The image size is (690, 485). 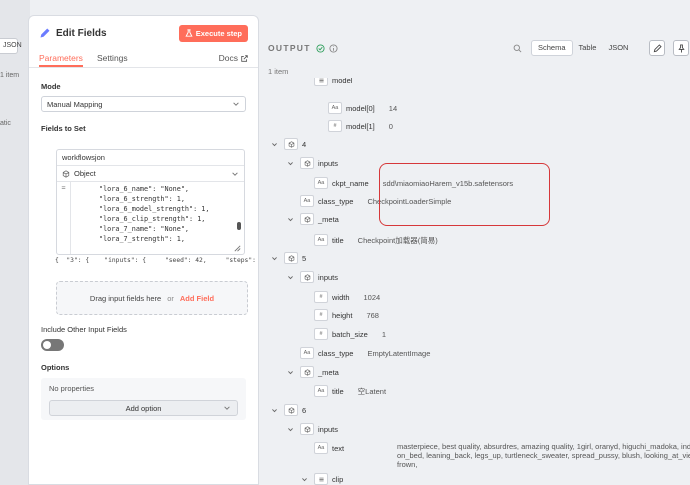 I want to click on schema-key: width, so click(x=341, y=297).